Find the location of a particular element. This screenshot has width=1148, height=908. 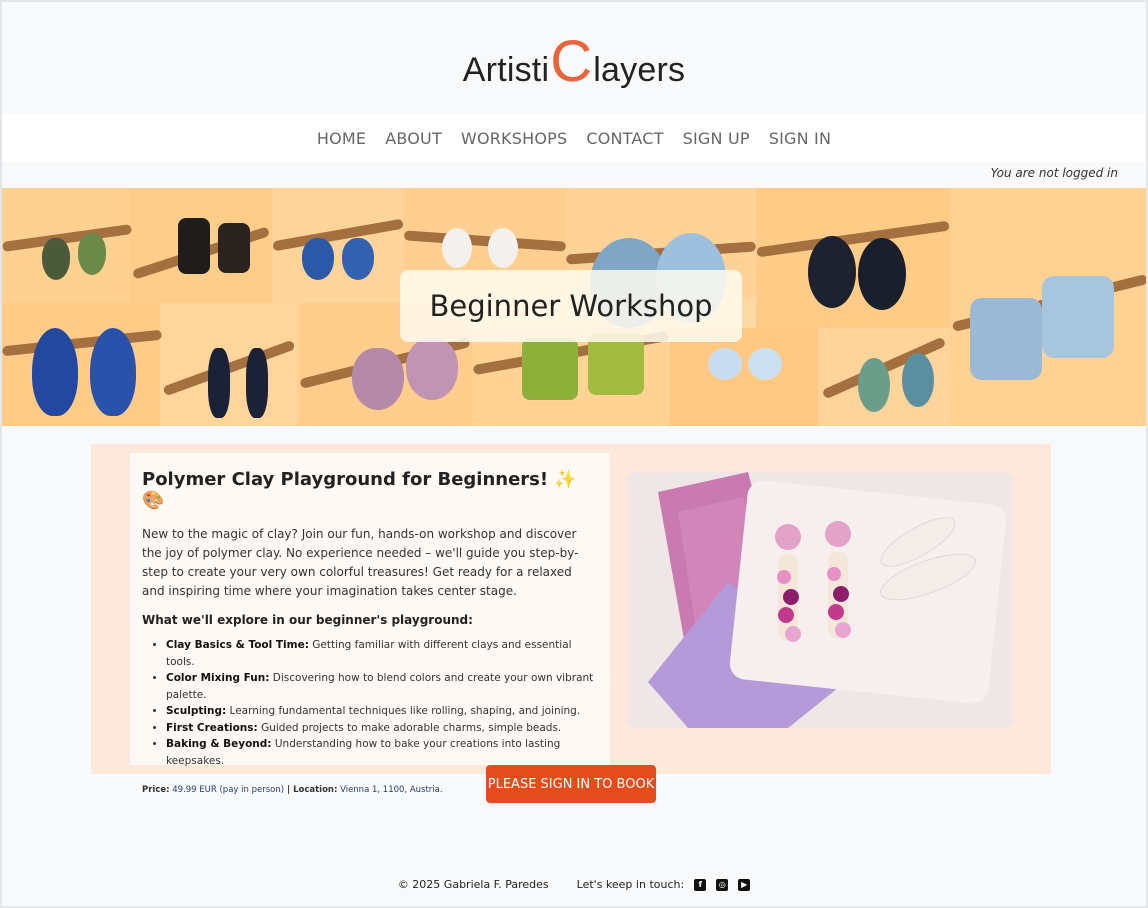

topic-term: Baking & Beyond: is located at coordinates (219, 744).